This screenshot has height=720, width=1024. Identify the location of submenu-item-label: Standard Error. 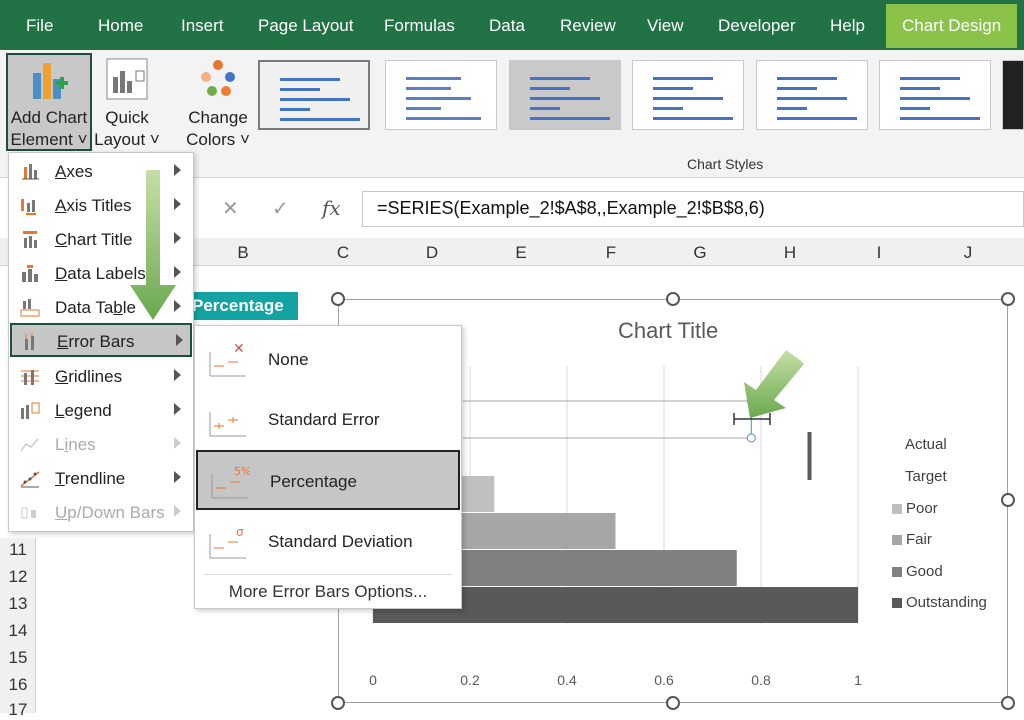
(324, 419).